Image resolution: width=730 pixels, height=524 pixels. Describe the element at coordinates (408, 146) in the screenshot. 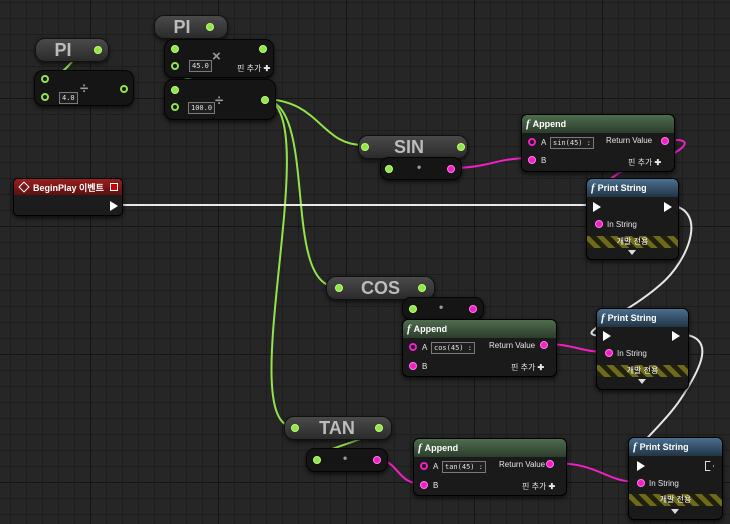

I see `sin-label: SIN` at that location.